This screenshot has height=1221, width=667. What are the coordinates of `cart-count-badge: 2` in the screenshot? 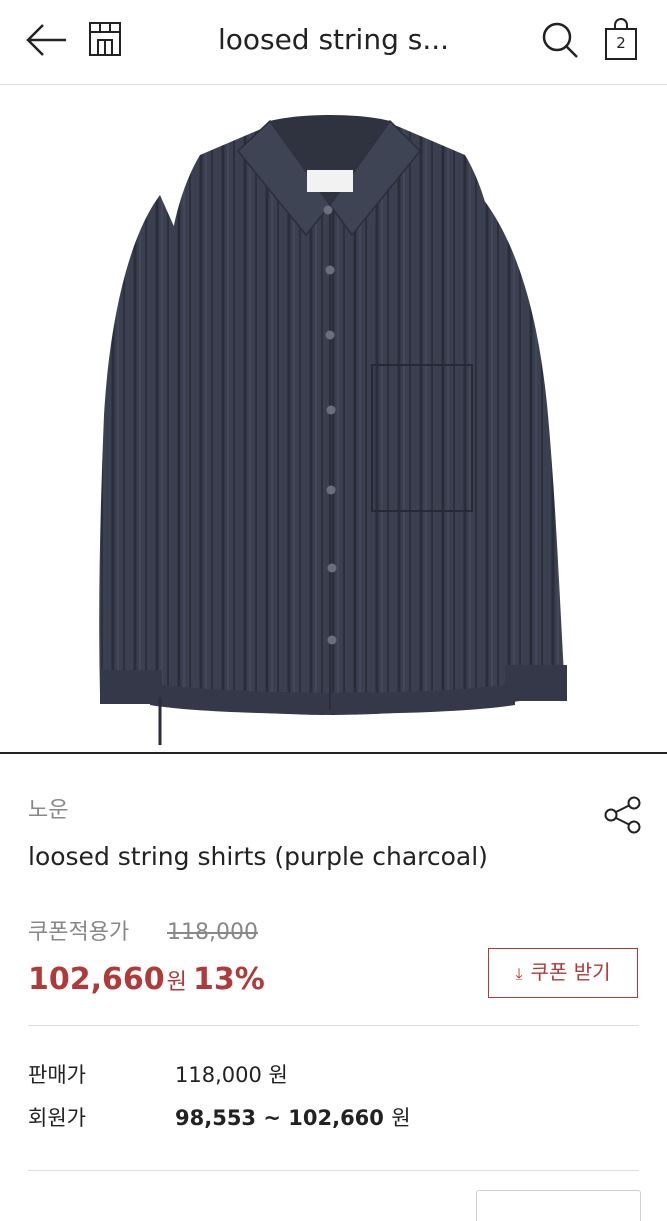 It's located at (621, 43).